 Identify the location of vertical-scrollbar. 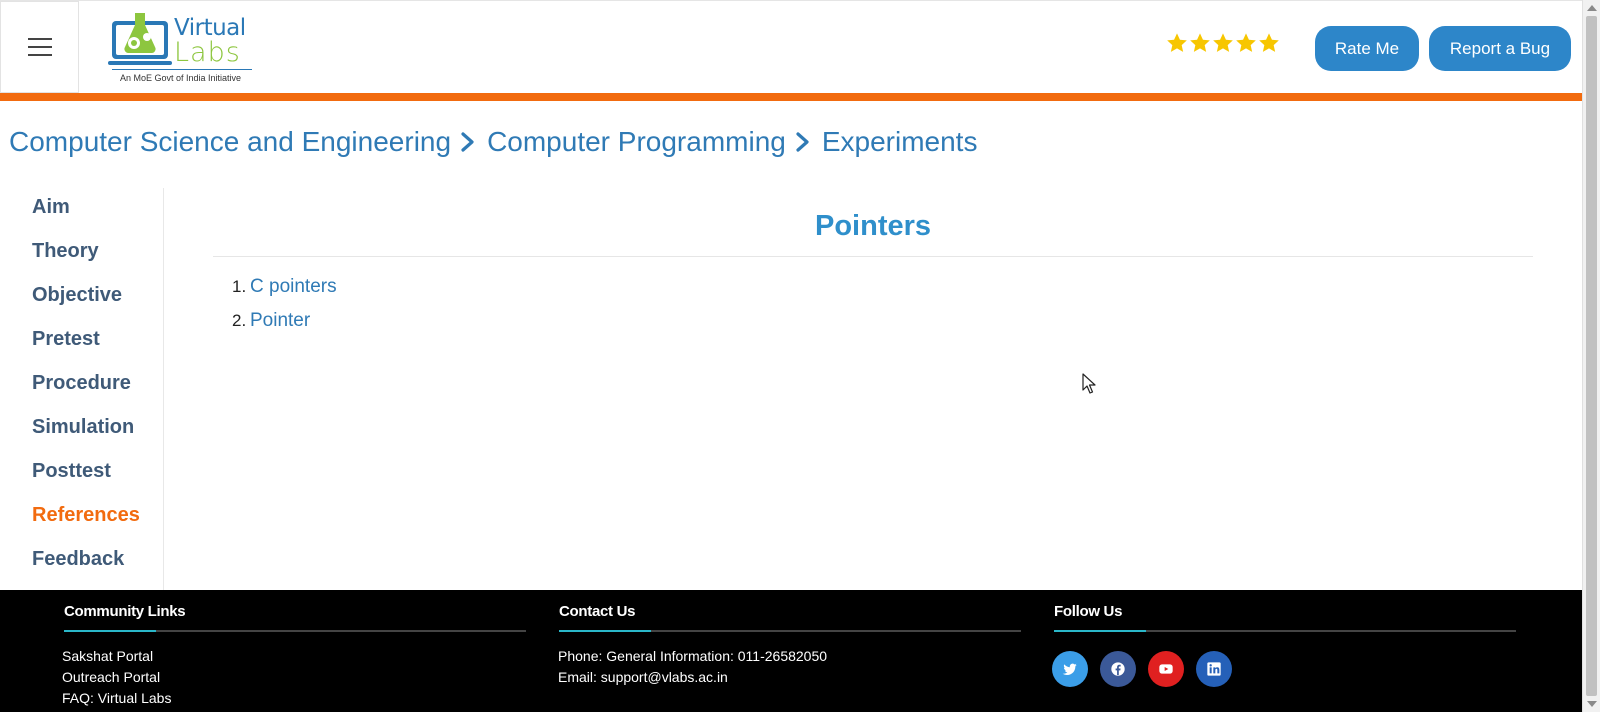
(1591, 356).